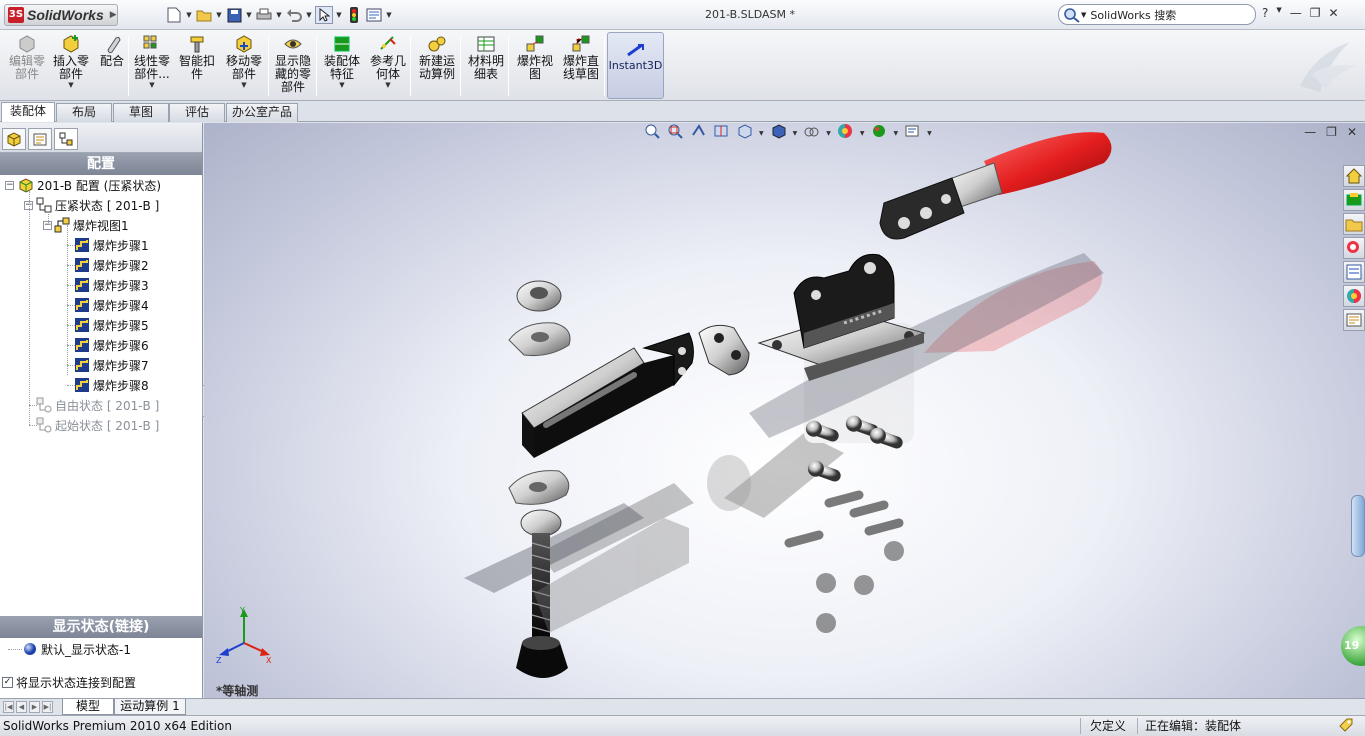  Describe the element at coordinates (675, 133) in the screenshot. I see `zoom-to-area-icon` at that location.